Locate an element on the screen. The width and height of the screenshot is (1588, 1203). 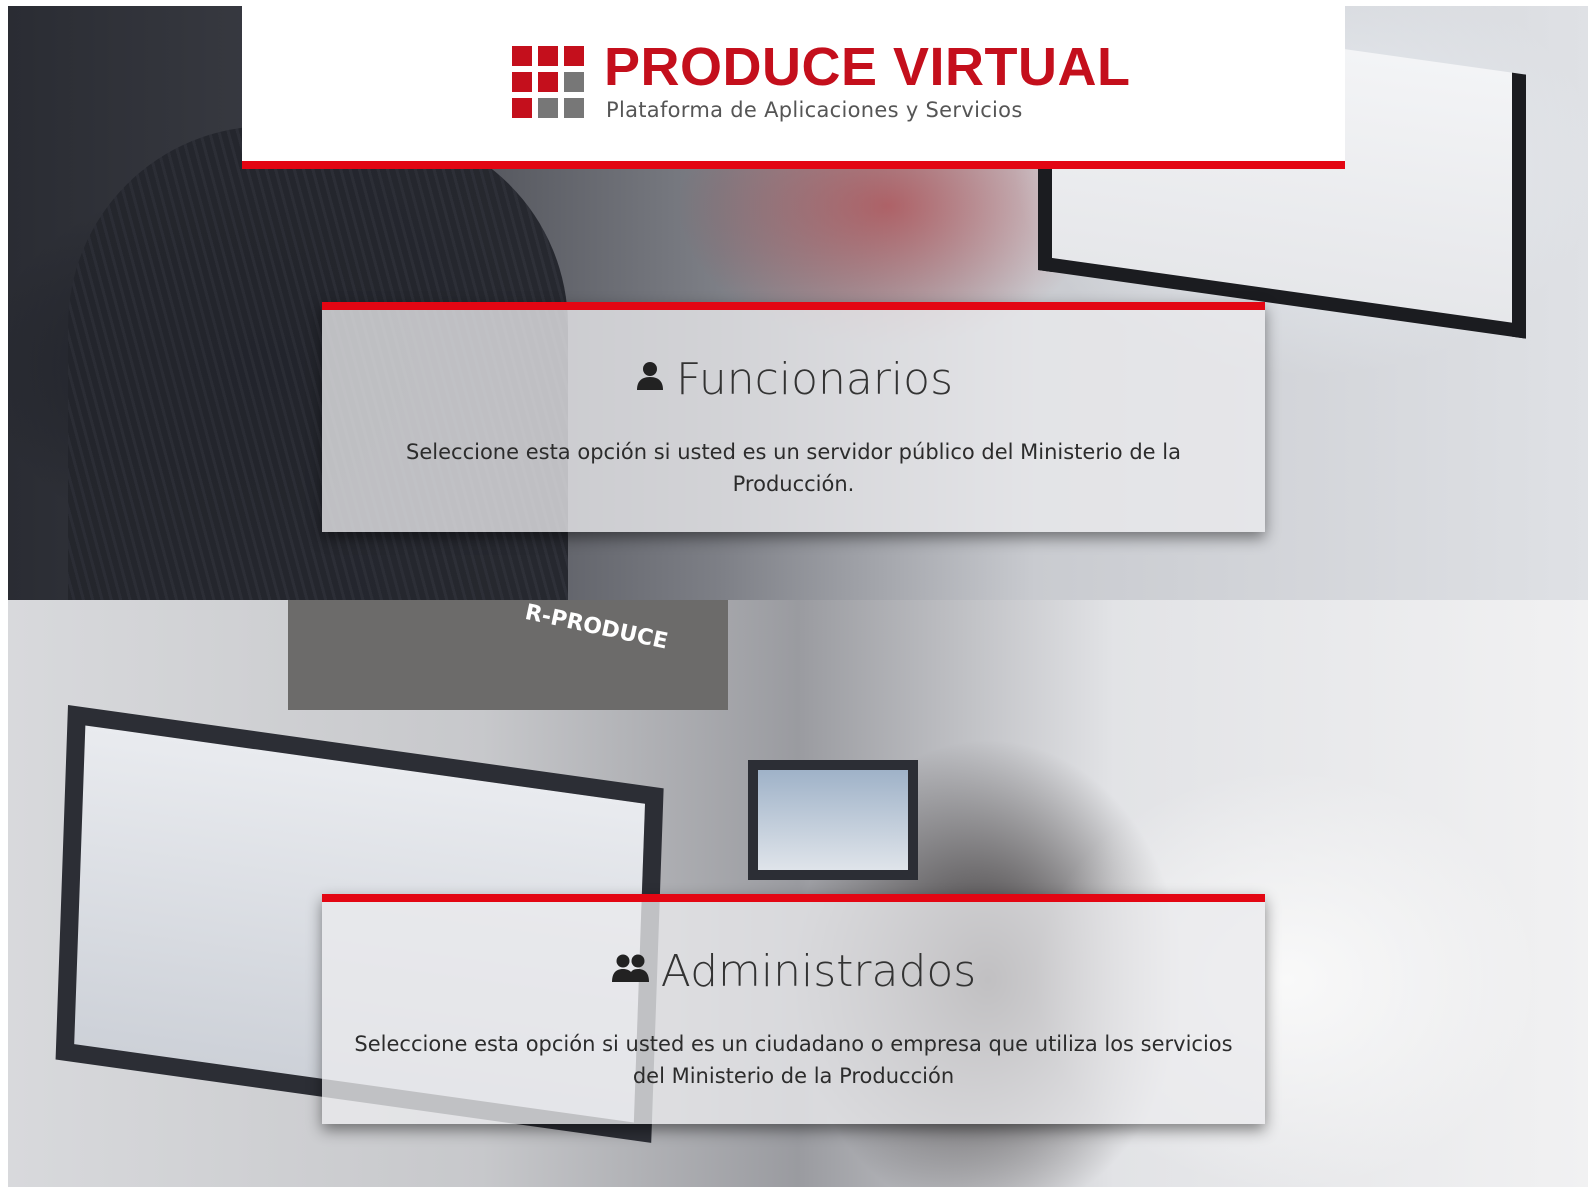
photo-wall is located at coordinates (508, 655).